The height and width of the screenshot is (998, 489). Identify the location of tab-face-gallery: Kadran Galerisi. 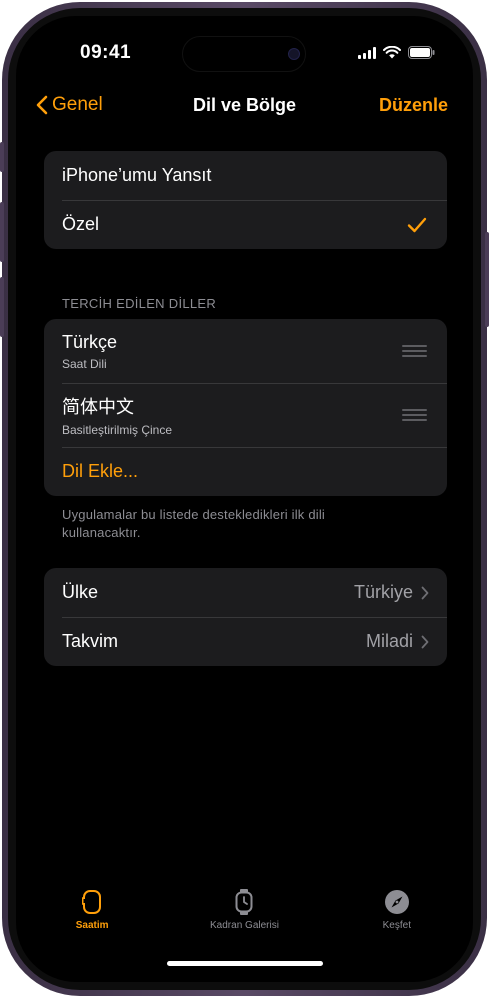
(244, 909).